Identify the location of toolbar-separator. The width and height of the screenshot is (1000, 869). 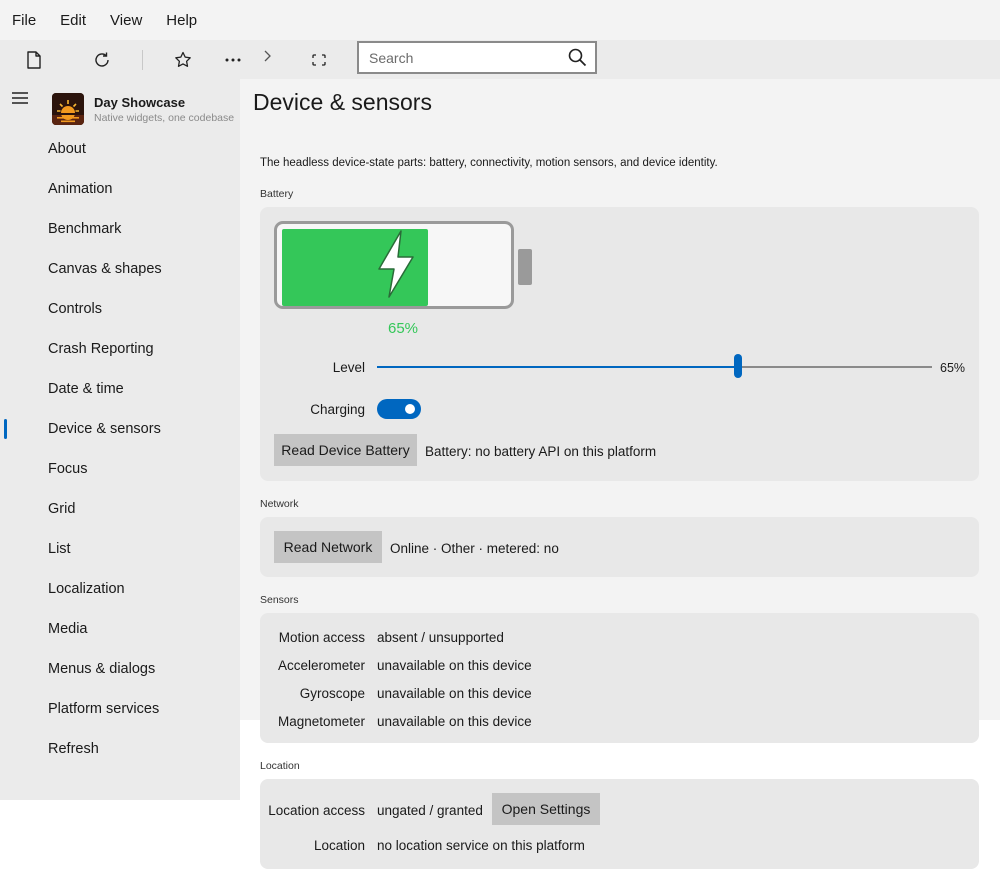
(142, 60).